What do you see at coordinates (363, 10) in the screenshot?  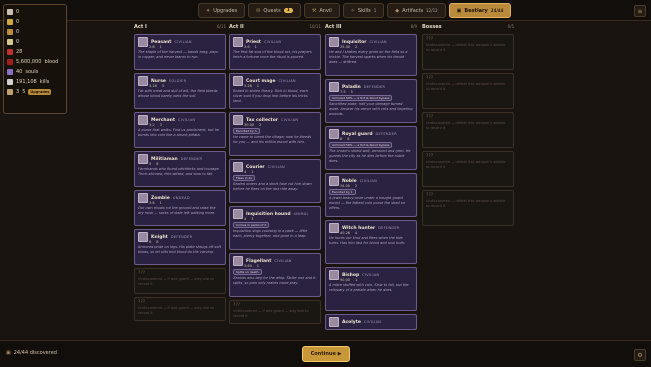 I see `tab-skills: ✧ Skills 1` at bounding box center [363, 10].